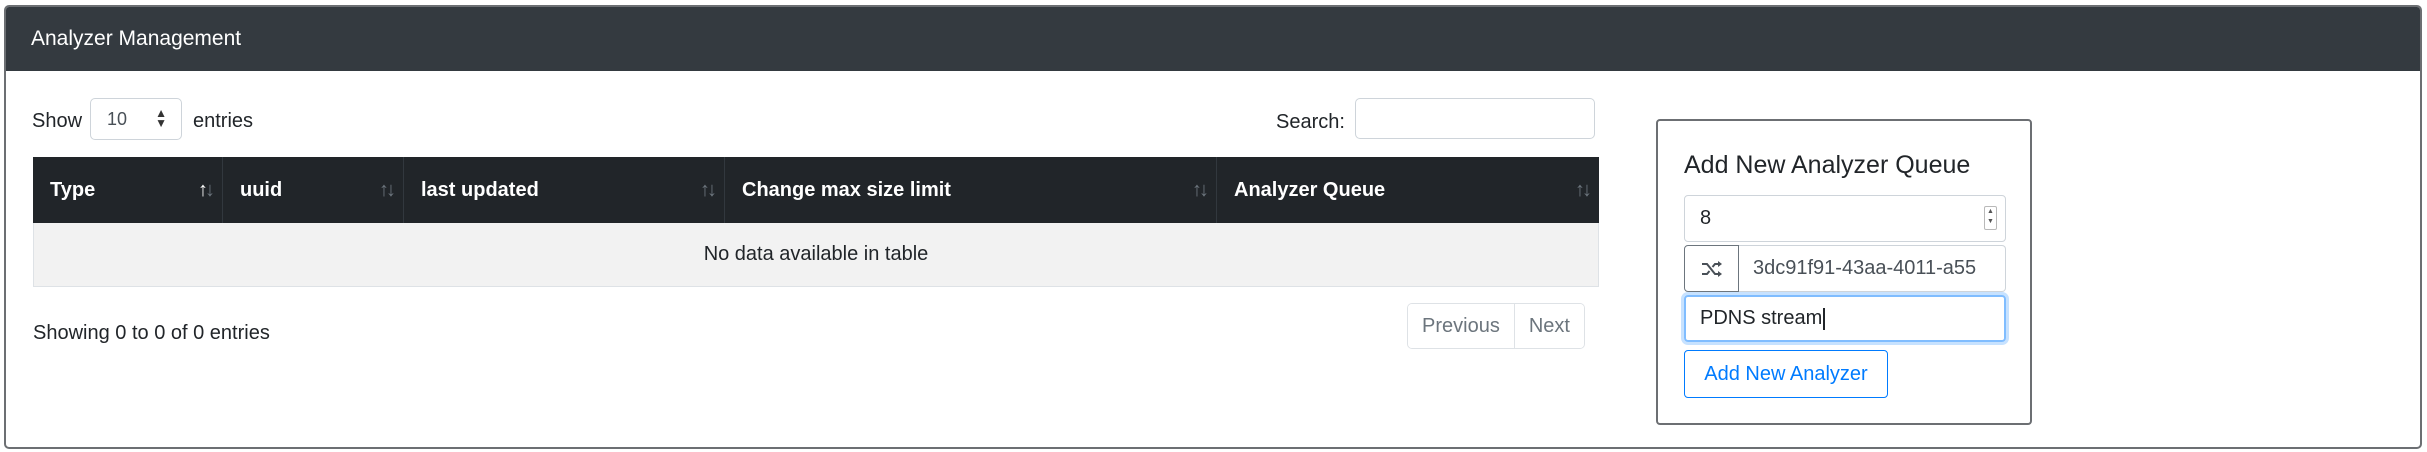 This screenshot has height=452, width=2427. I want to click on add-panel-title: Add New Analyzer Queue, so click(1827, 165).